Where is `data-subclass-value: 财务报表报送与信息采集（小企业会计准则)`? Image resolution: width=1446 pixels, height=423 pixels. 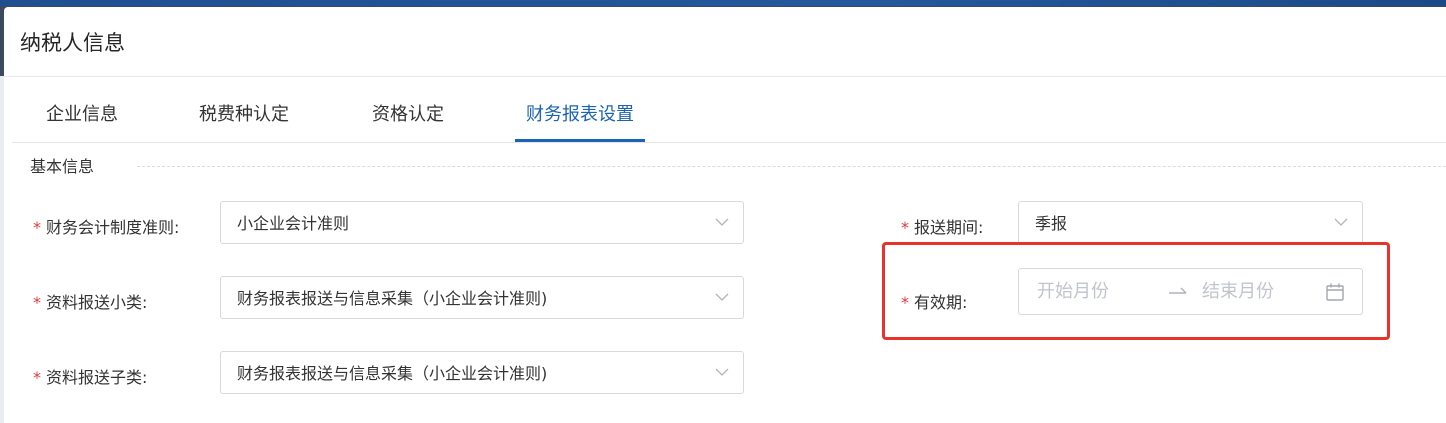 data-subclass-value: 财务报表报送与信息采集（小企业会计准则) is located at coordinates (392, 298).